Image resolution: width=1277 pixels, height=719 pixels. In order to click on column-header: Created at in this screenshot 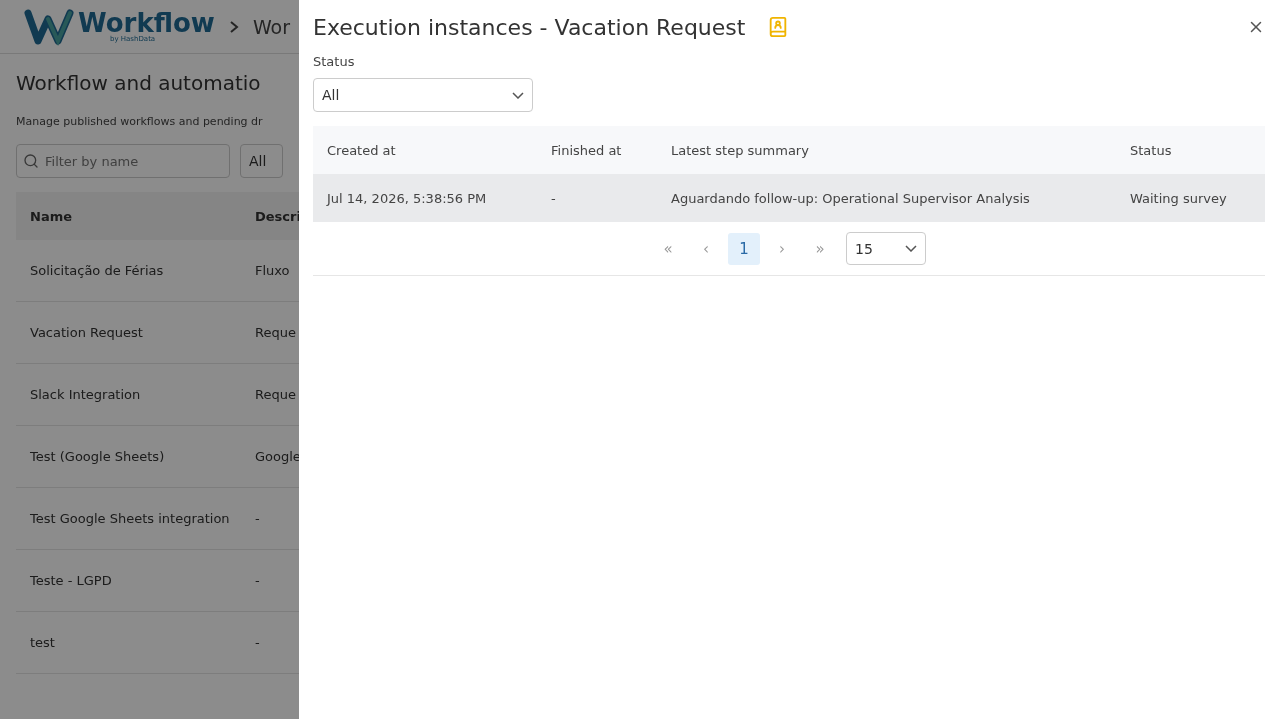, I will do `click(425, 150)`.